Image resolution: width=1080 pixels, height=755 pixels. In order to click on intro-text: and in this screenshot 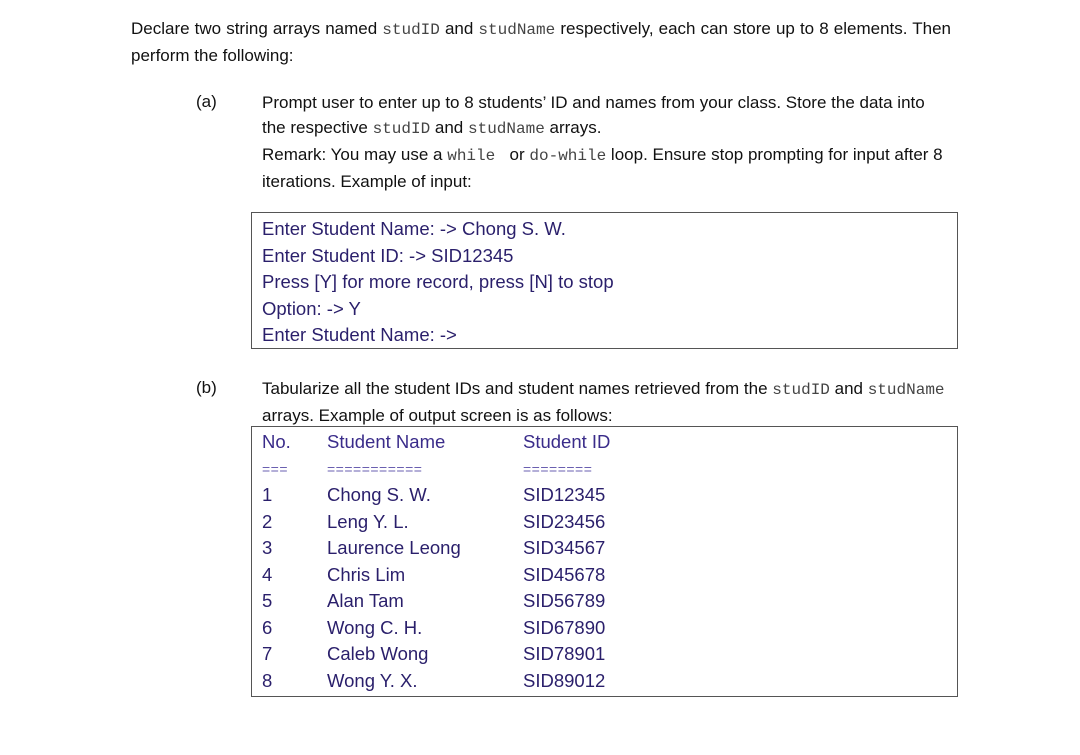, I will do `click(459, 28)`.